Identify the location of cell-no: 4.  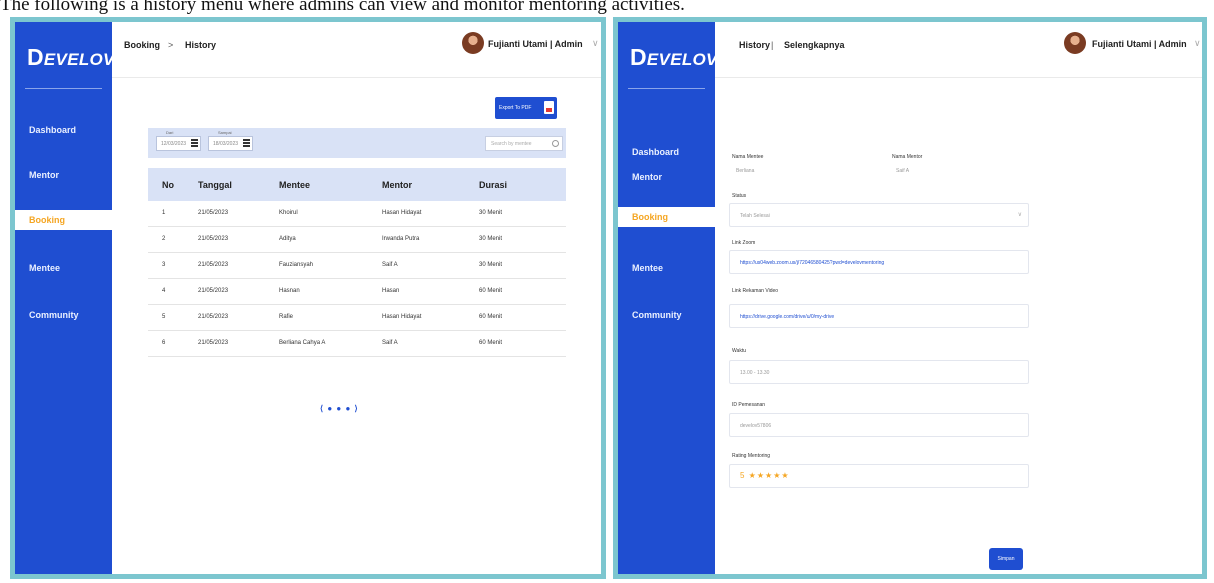
(164, 291).